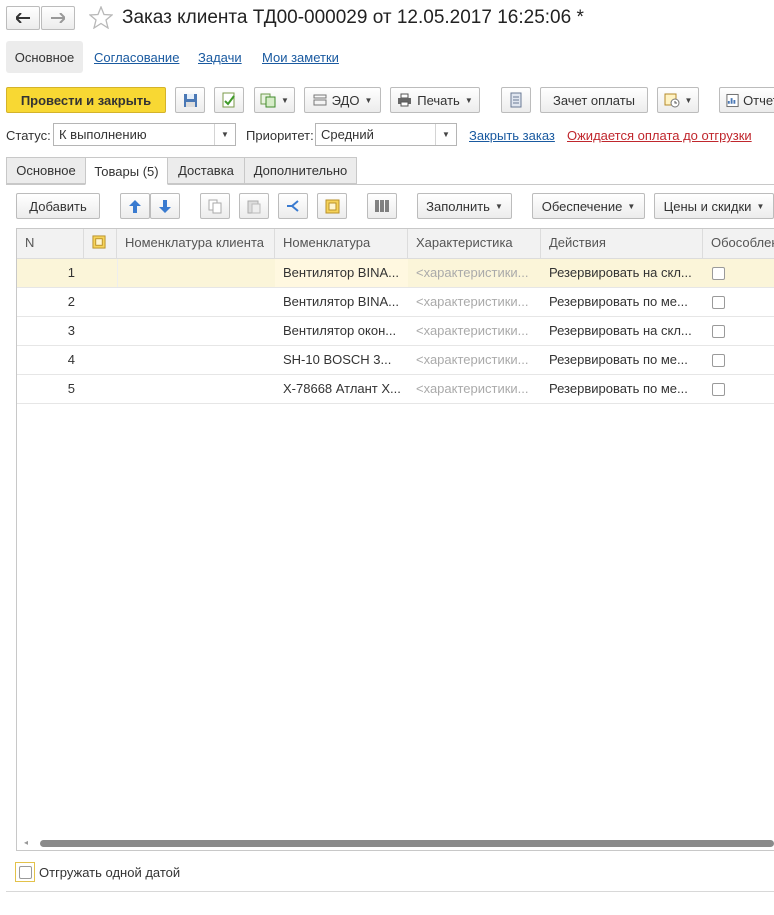 This screenshot has height=915, width=774. What do you see at coordinates (342, 100) in the screenshot?
I see `edo-button: ЭДО ▼` at bounding box center [342, 100].